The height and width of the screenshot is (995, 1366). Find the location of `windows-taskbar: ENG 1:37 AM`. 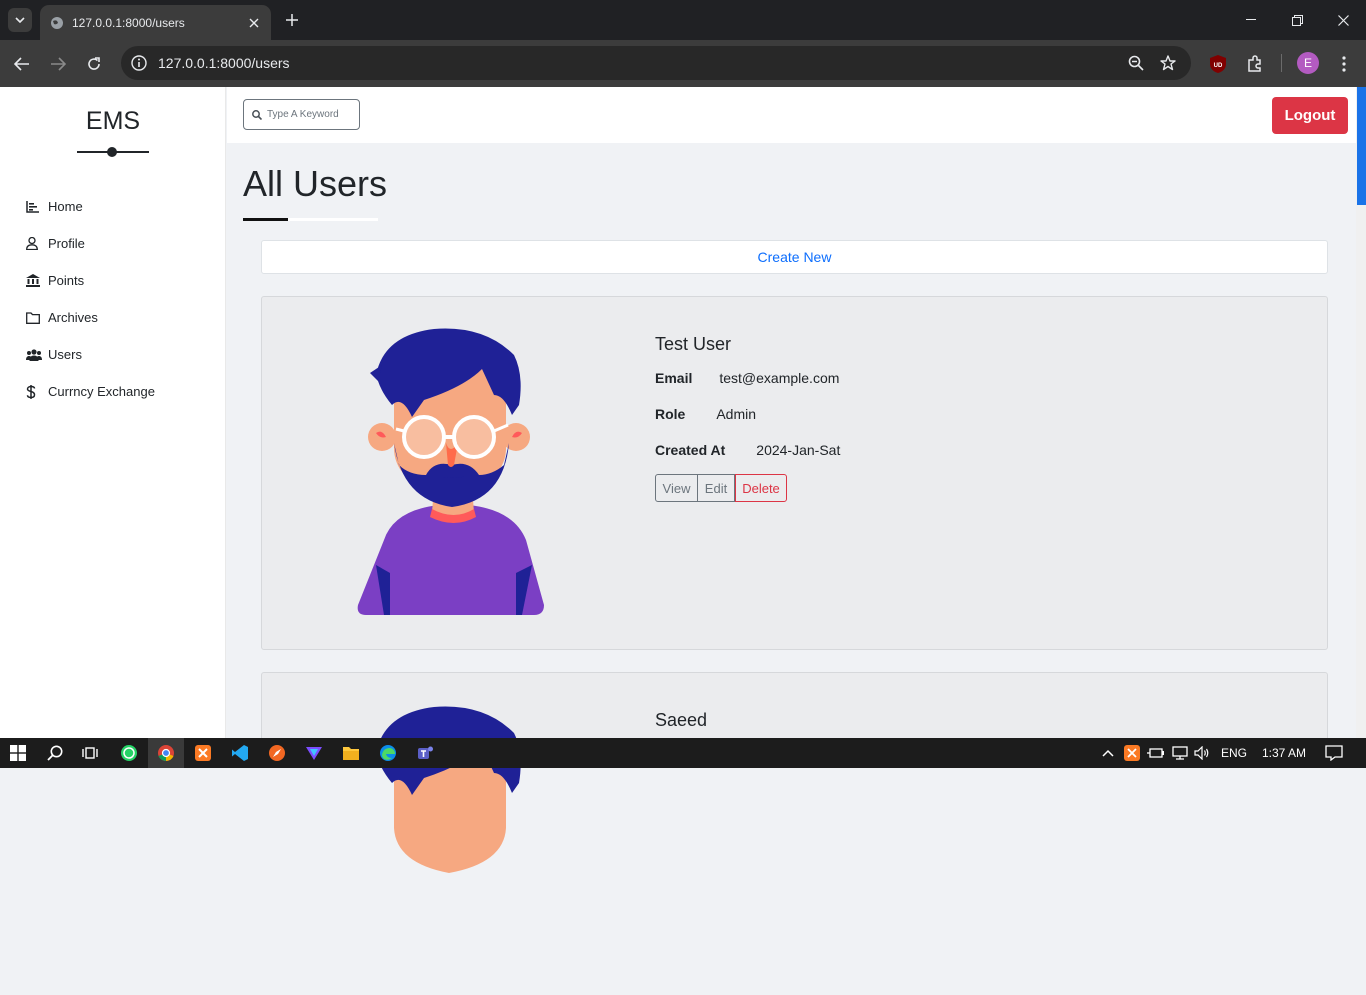

windows-taskbar: ENG 1:37 AM is located at coordinates (683, 753).